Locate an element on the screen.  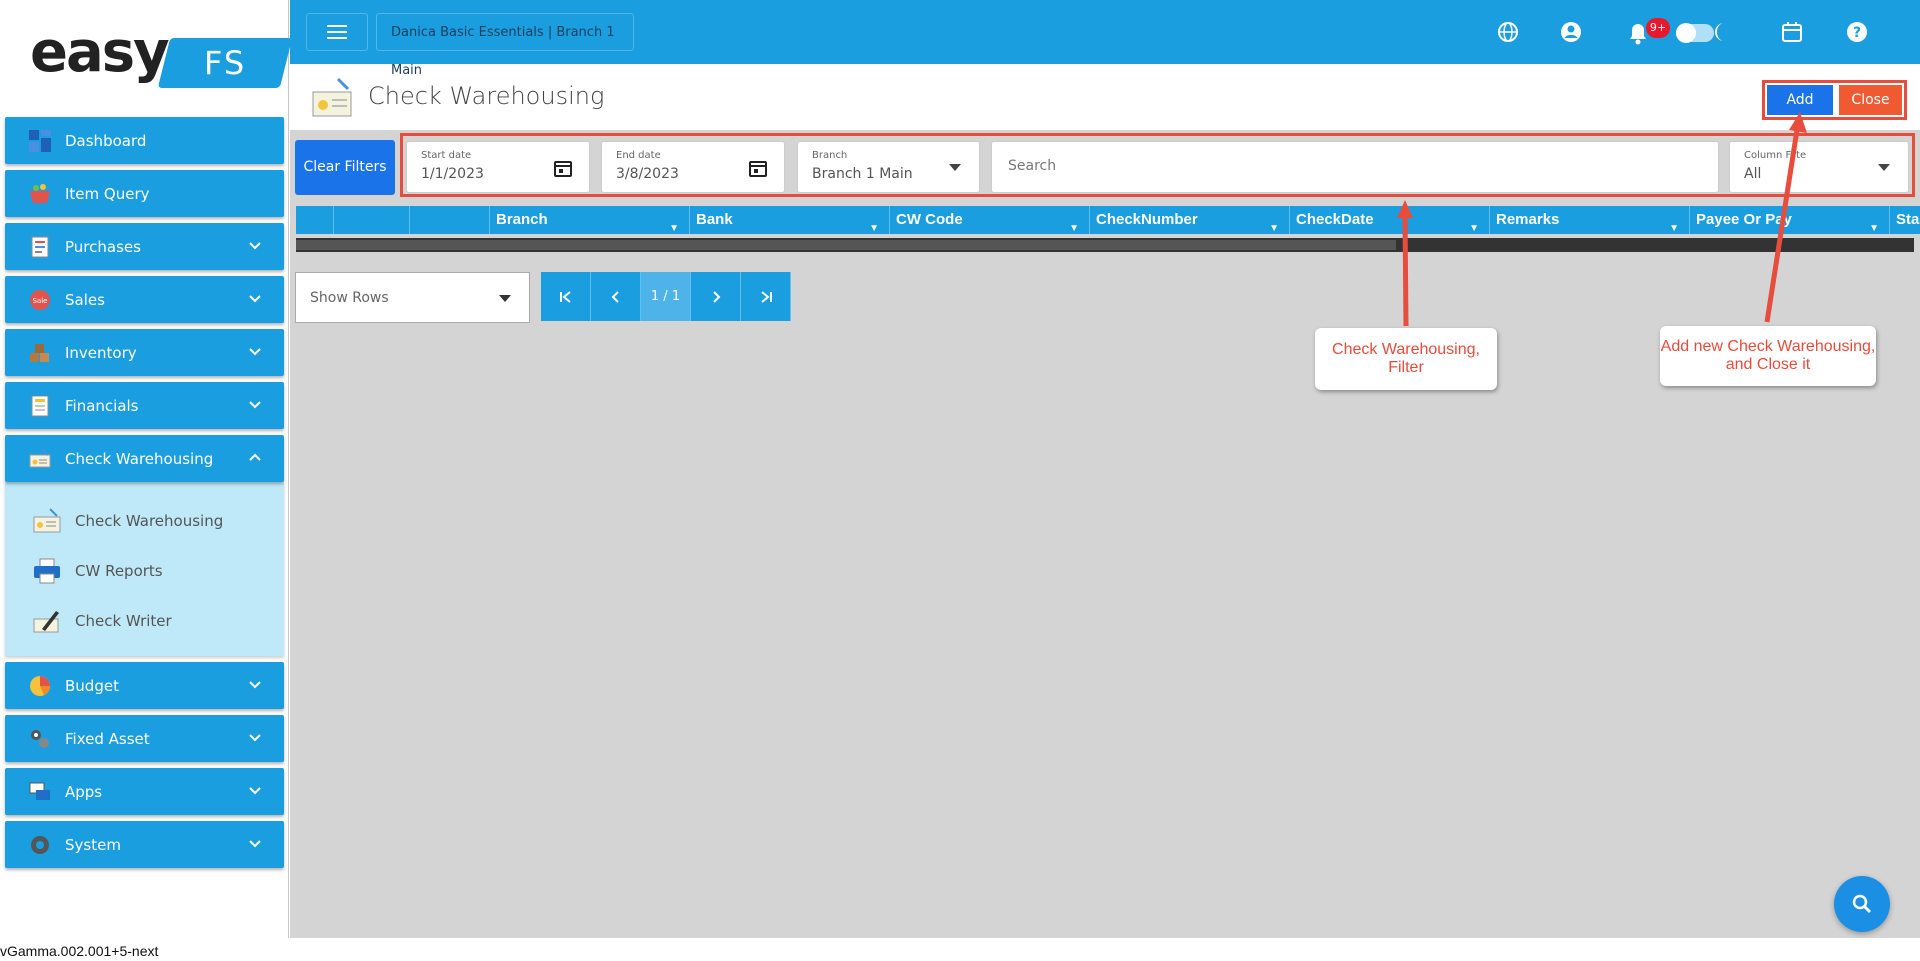
column-title: Bank is located at coordinates (714, 219).